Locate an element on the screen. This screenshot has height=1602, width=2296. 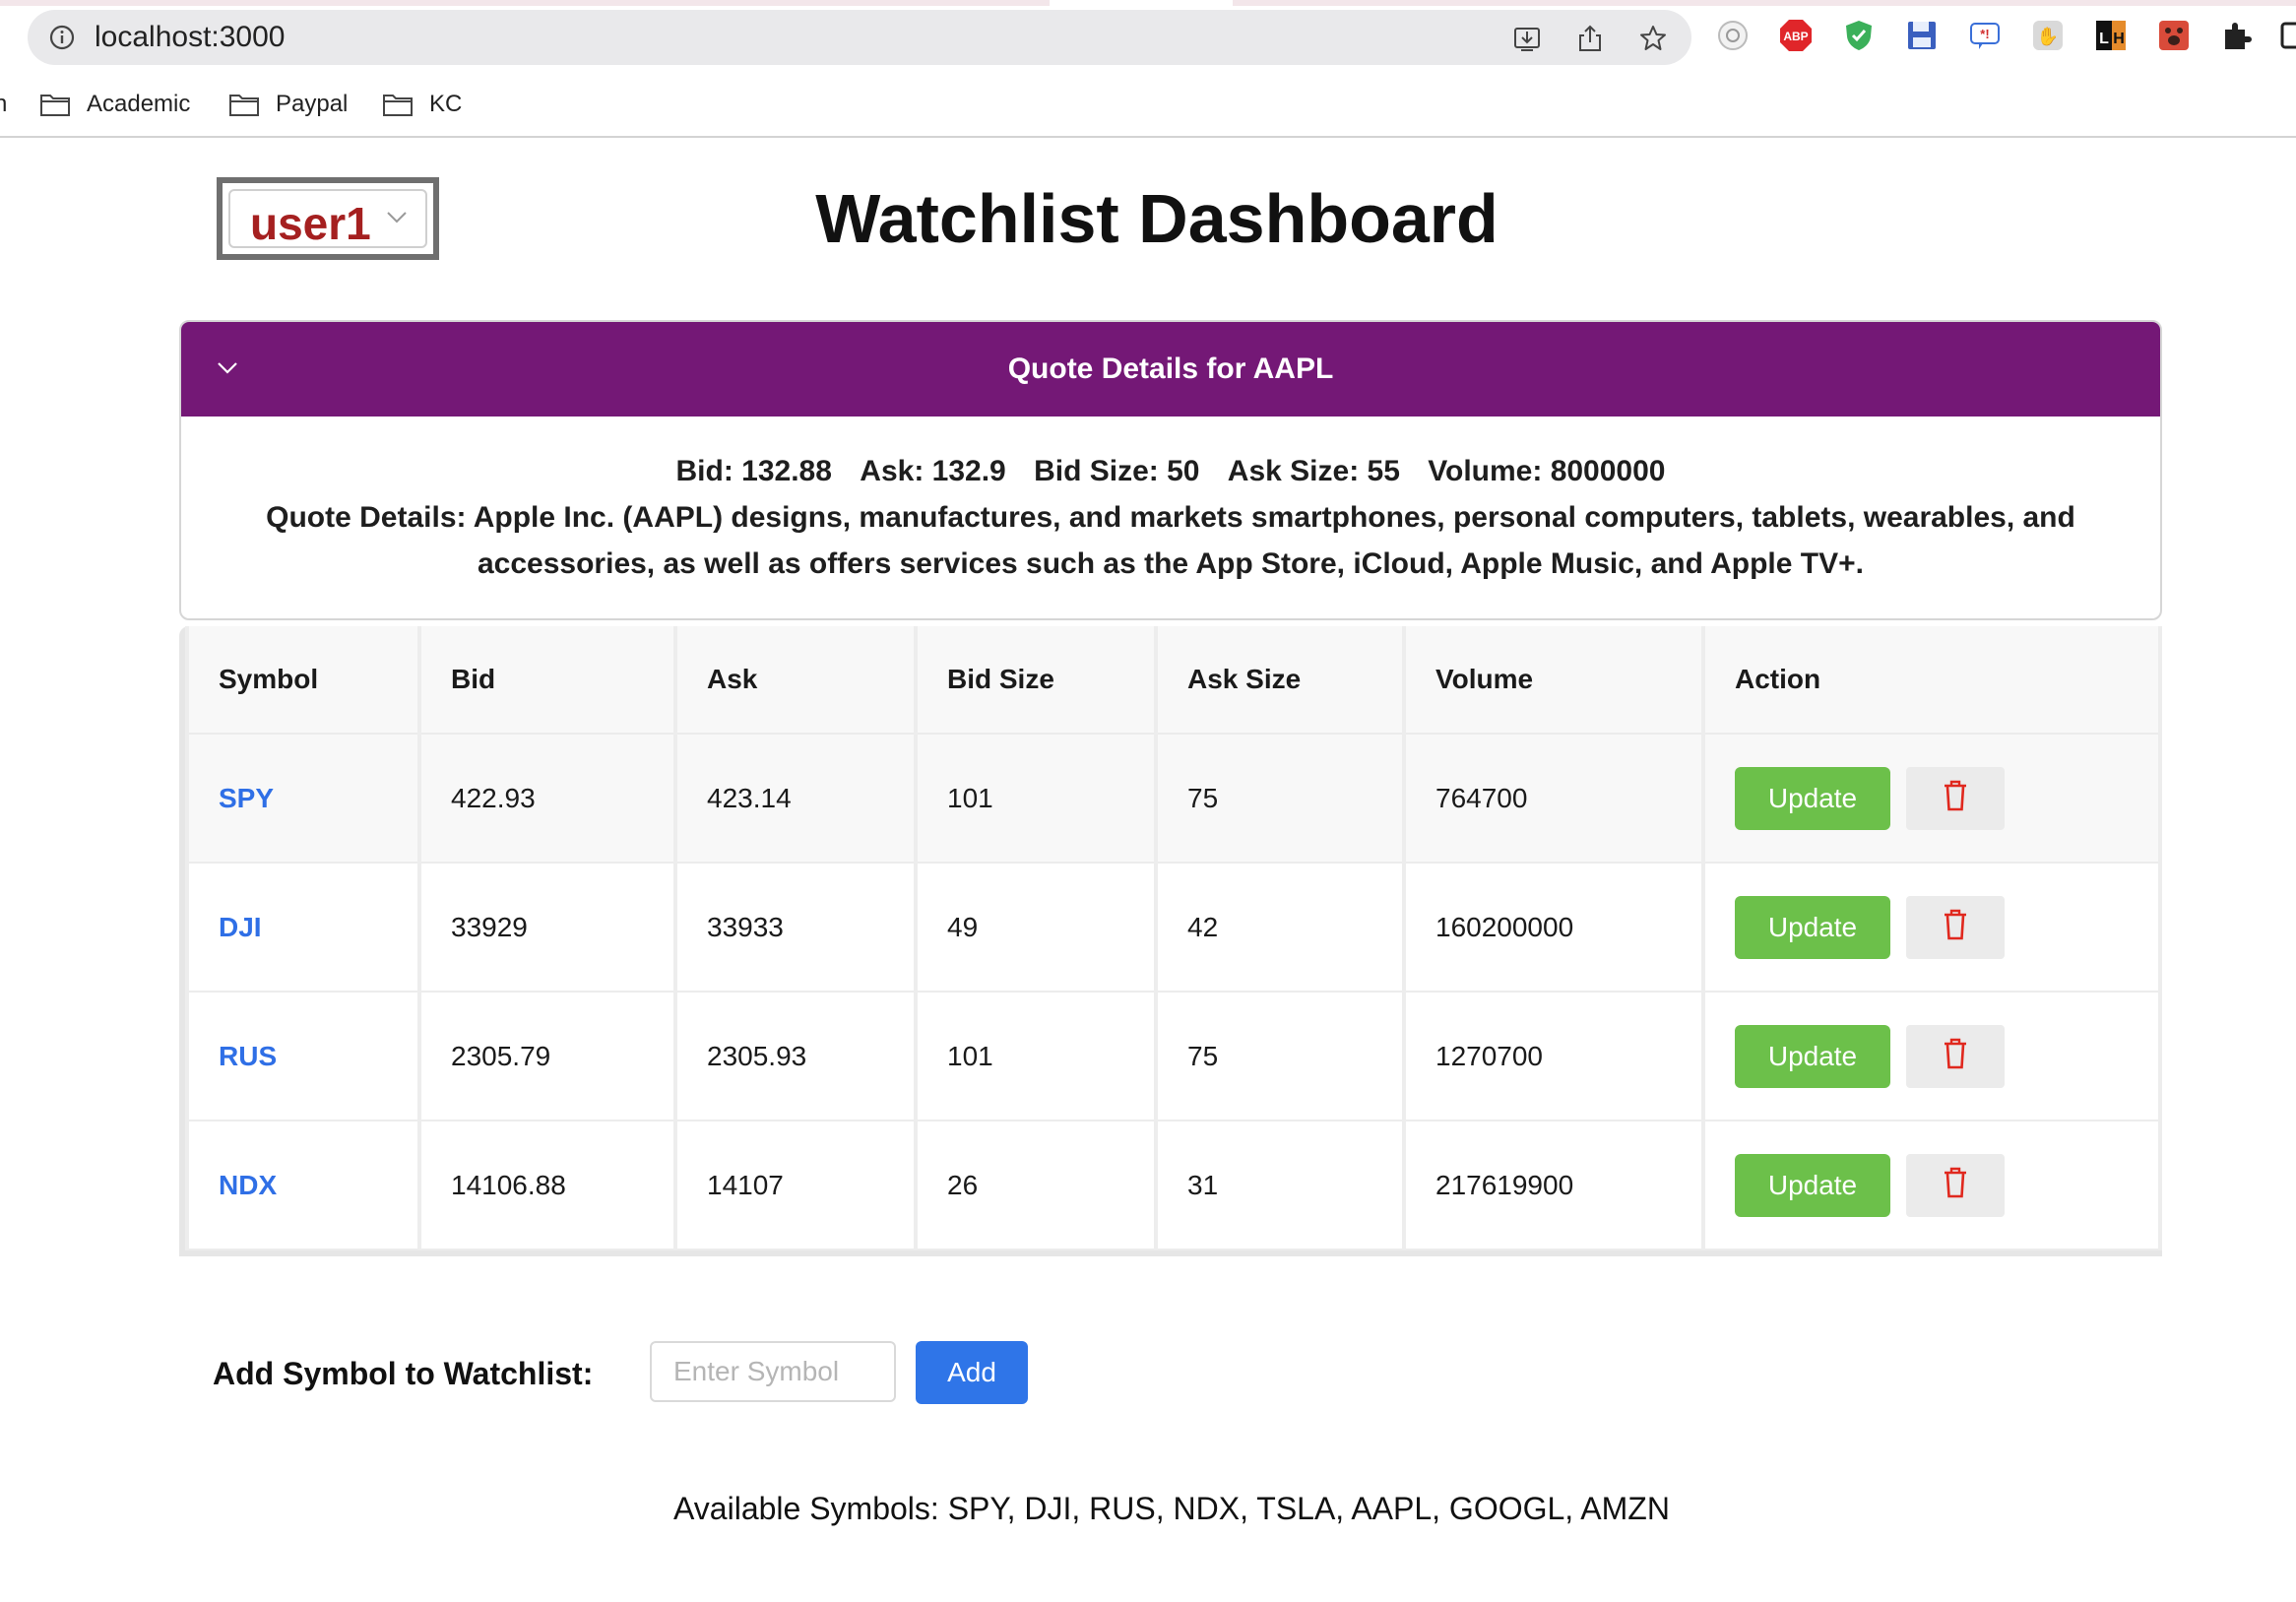
svg-text: L is located at coordinates (2104, 39).